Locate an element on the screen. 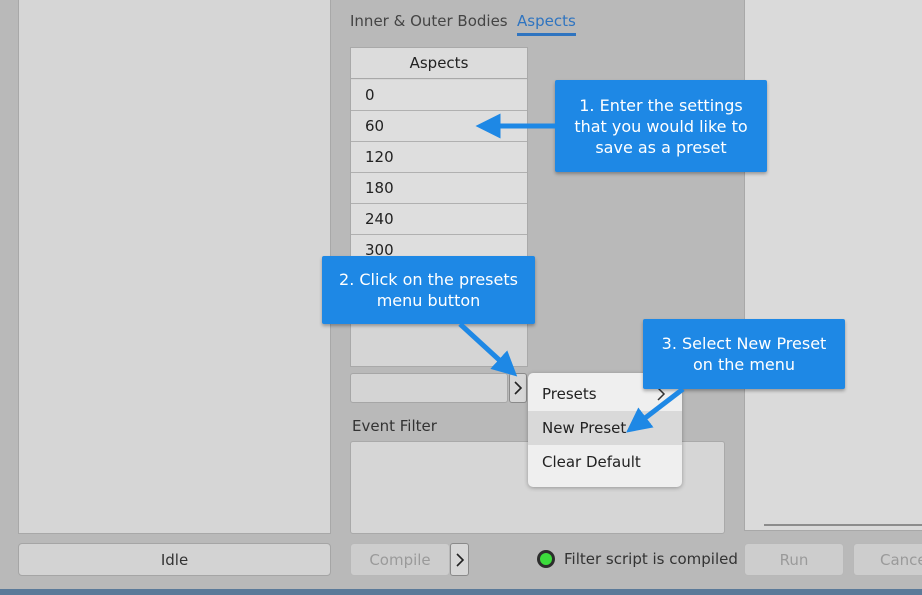  idle-status-button: Idle is located at coordinates (174, 559).